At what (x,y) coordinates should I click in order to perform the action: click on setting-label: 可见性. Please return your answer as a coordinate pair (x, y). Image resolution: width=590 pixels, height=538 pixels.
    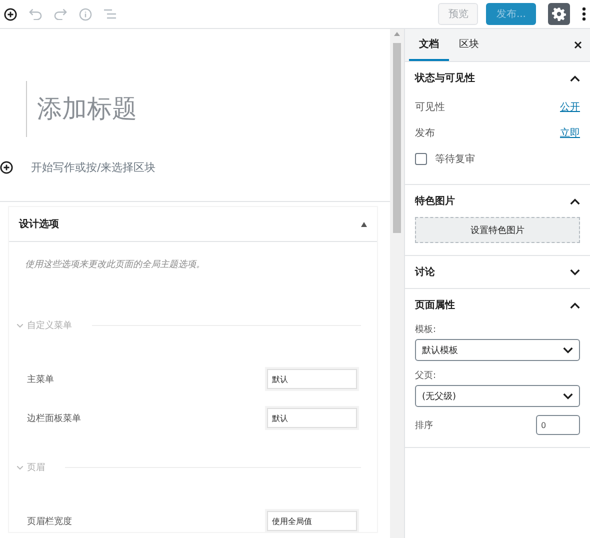
    Looking at the image, I should click on (430, 107).